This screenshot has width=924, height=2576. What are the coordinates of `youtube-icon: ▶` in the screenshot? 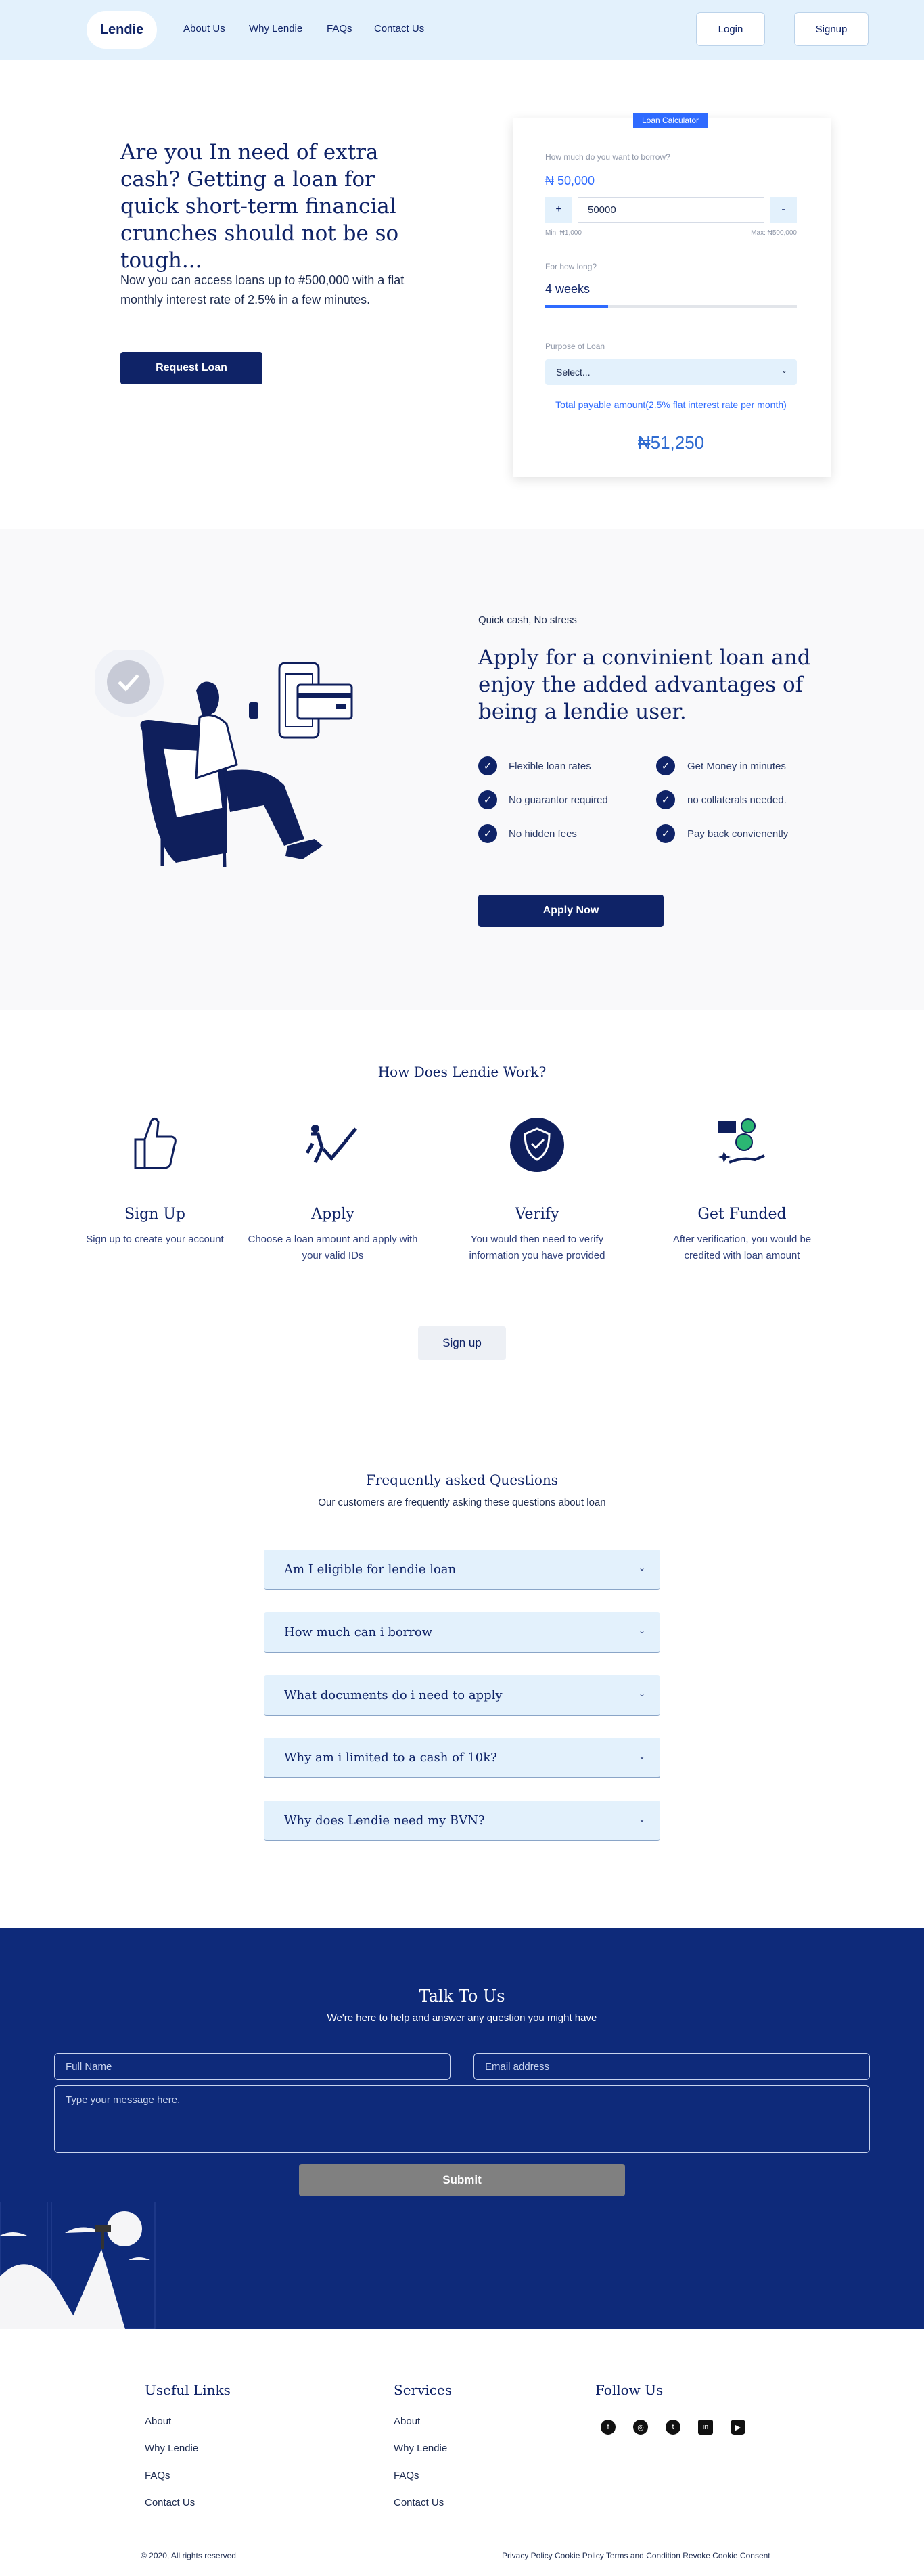 It's located at (738, 2427).